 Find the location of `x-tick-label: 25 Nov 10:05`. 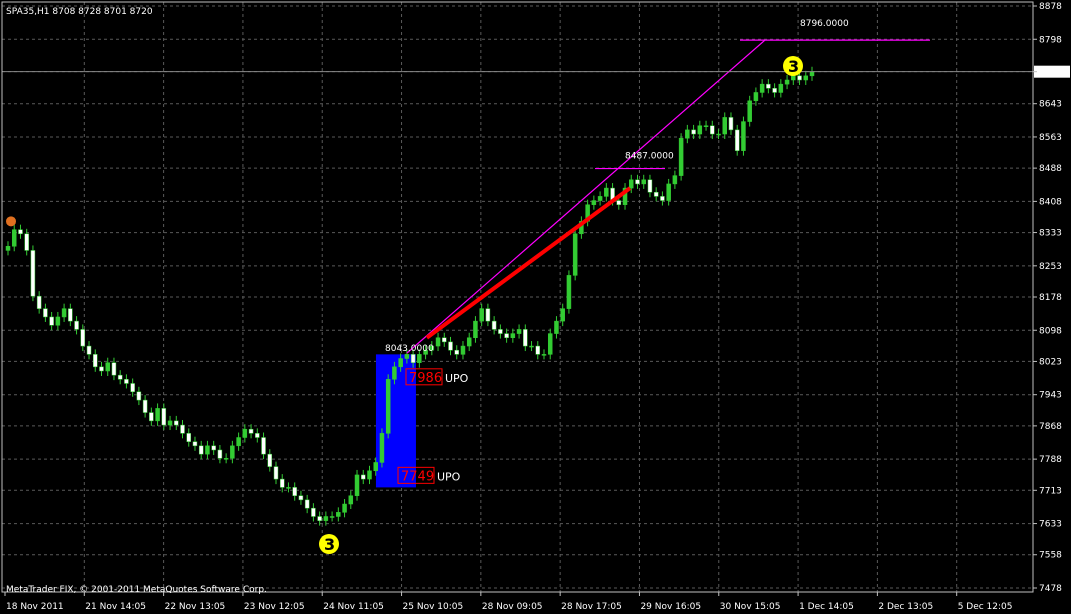

x-tick-label: 25 Nov 10:05 is located at coordinates (433, 607).